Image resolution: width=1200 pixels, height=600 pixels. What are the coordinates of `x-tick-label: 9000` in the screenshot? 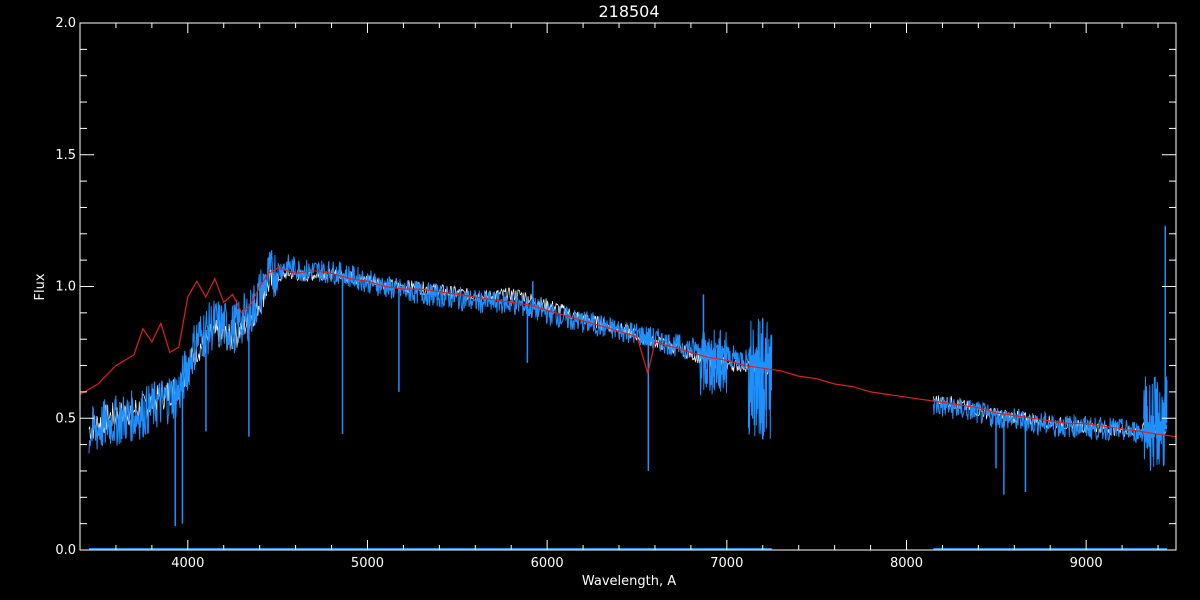 It's located at (1086, 563).